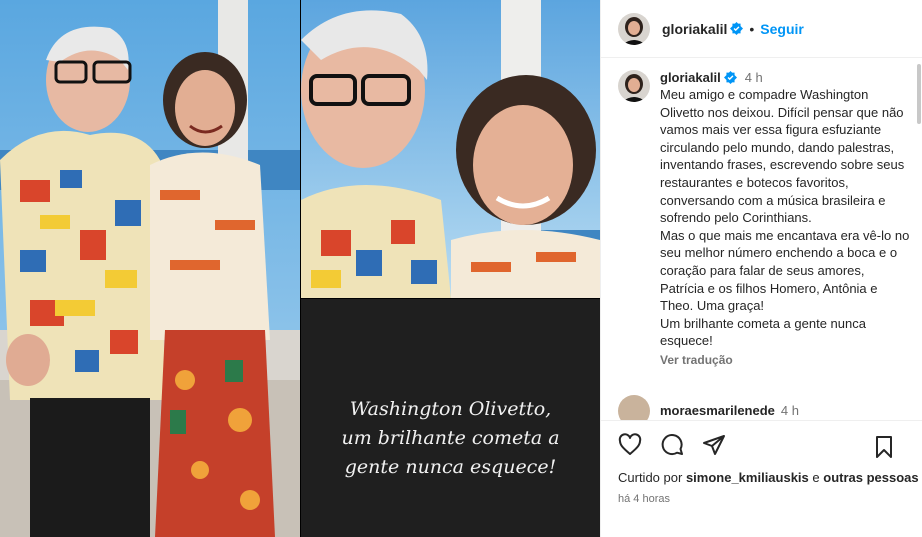 This screenshot has width=922, height=537. I want to click on comments-scrollbar, so click(919, 239).